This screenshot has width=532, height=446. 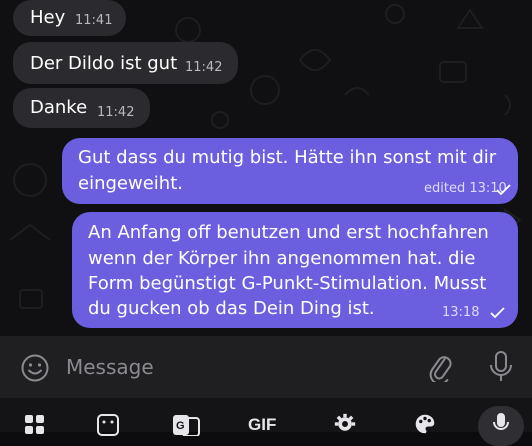 I want to click on apps-grid-icon, so click(x=35, y=425).